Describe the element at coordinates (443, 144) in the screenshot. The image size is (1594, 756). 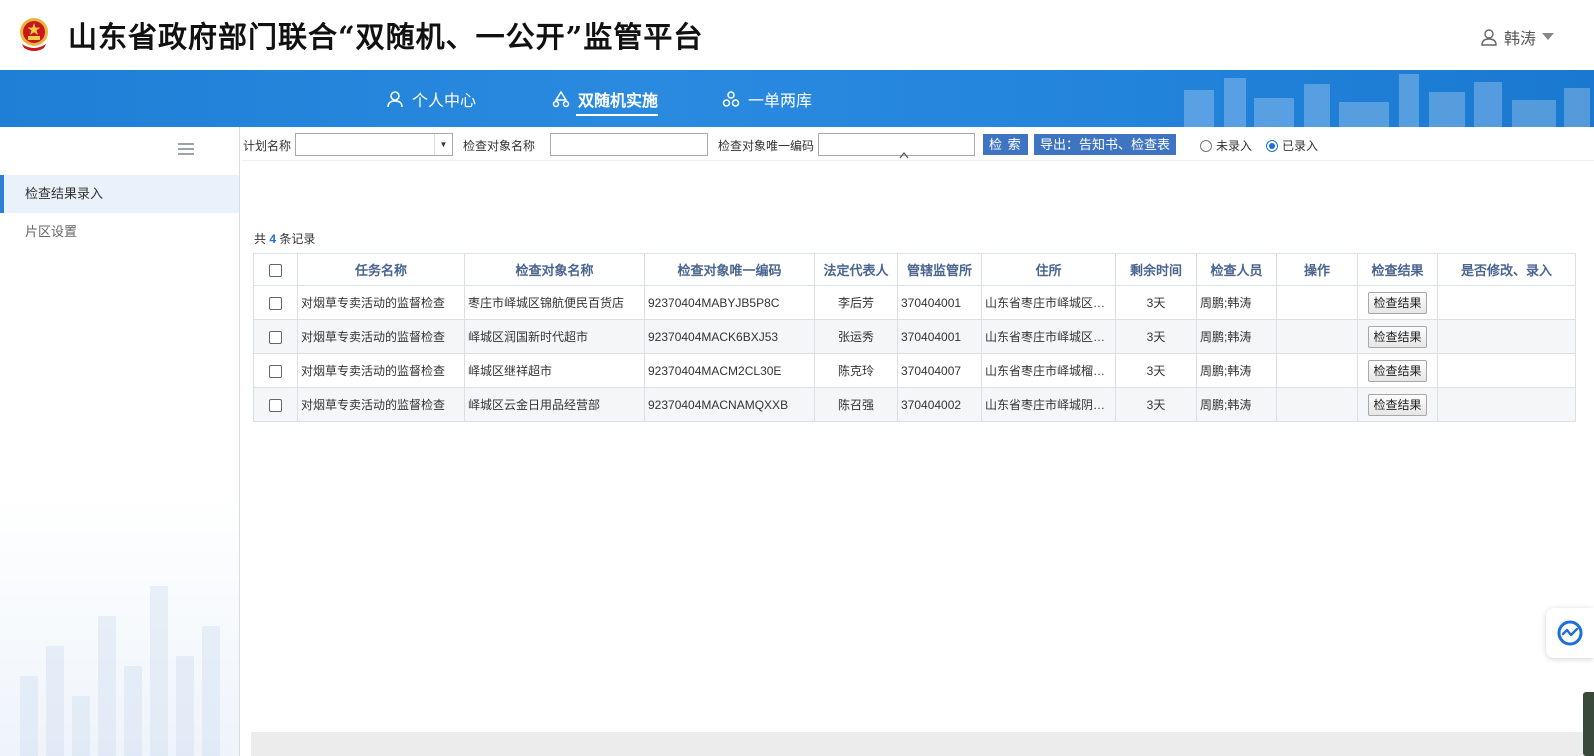
I see `chevron-down-icon: ▼` at that location.